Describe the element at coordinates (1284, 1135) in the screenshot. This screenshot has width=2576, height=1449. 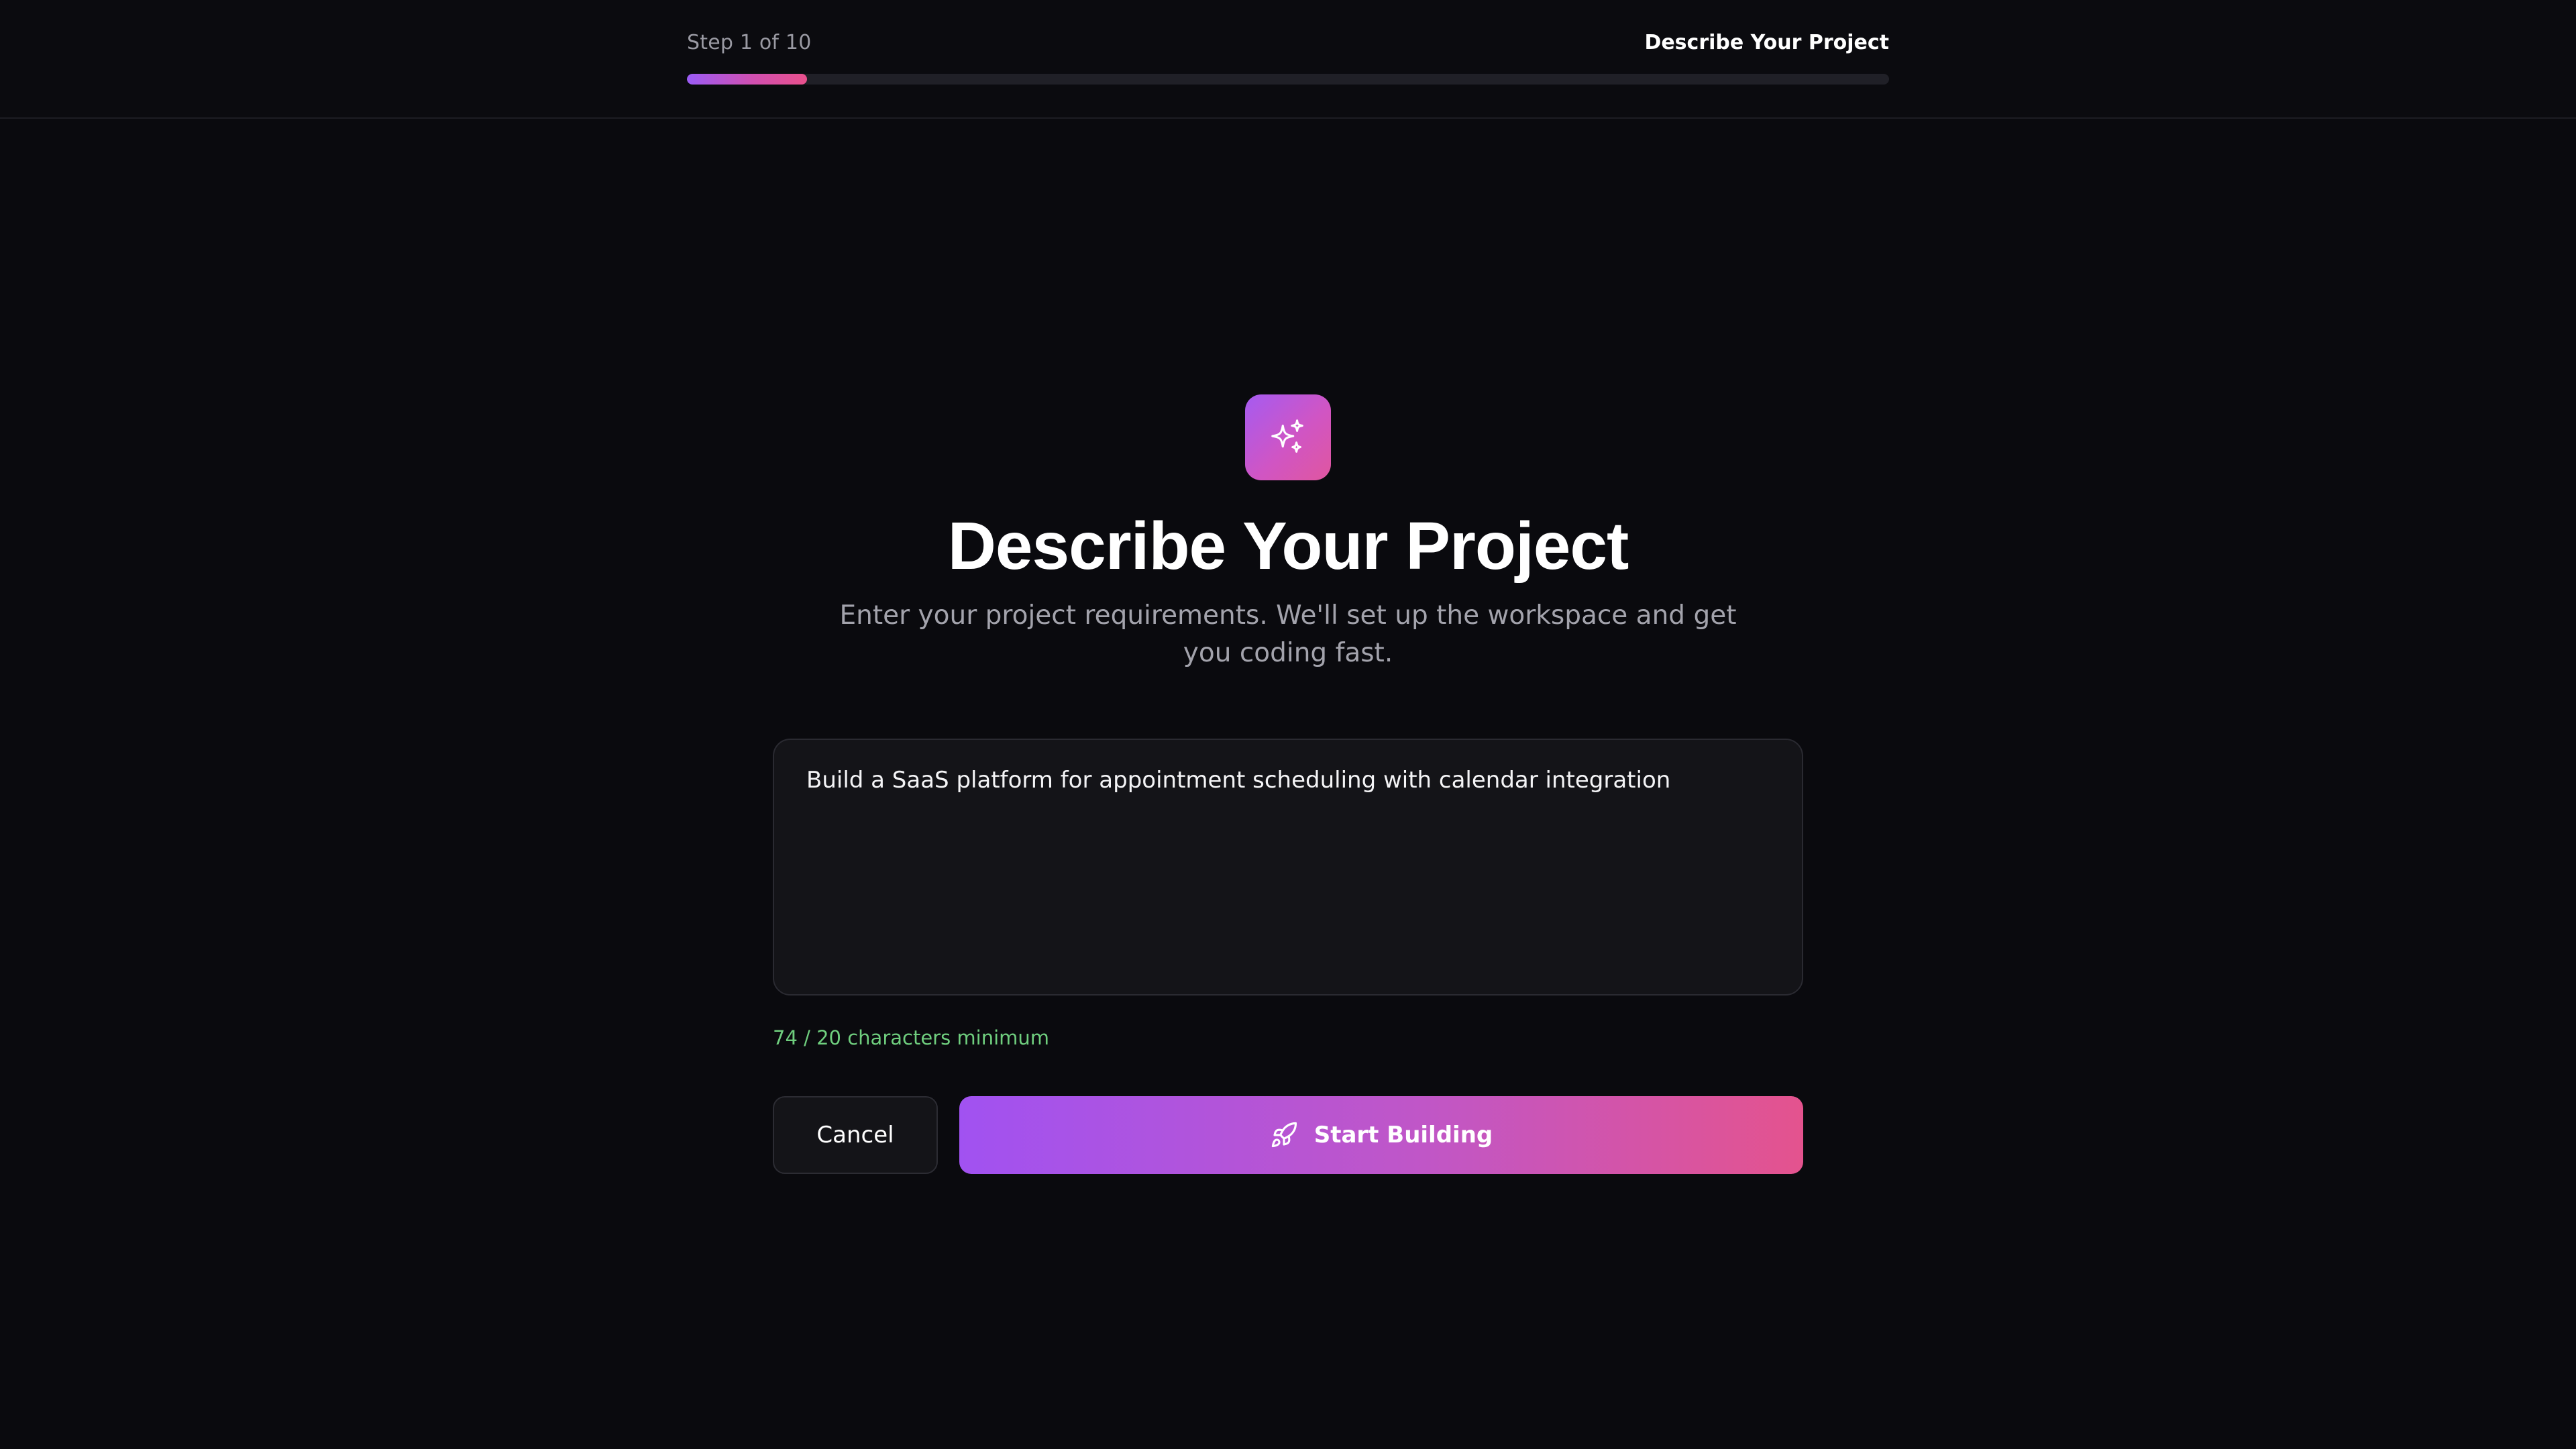
I see `rocket-icon` at that location.